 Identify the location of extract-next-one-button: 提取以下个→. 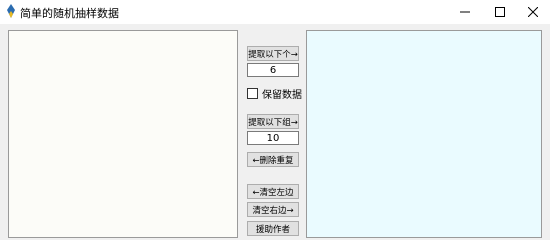
(273, 53).